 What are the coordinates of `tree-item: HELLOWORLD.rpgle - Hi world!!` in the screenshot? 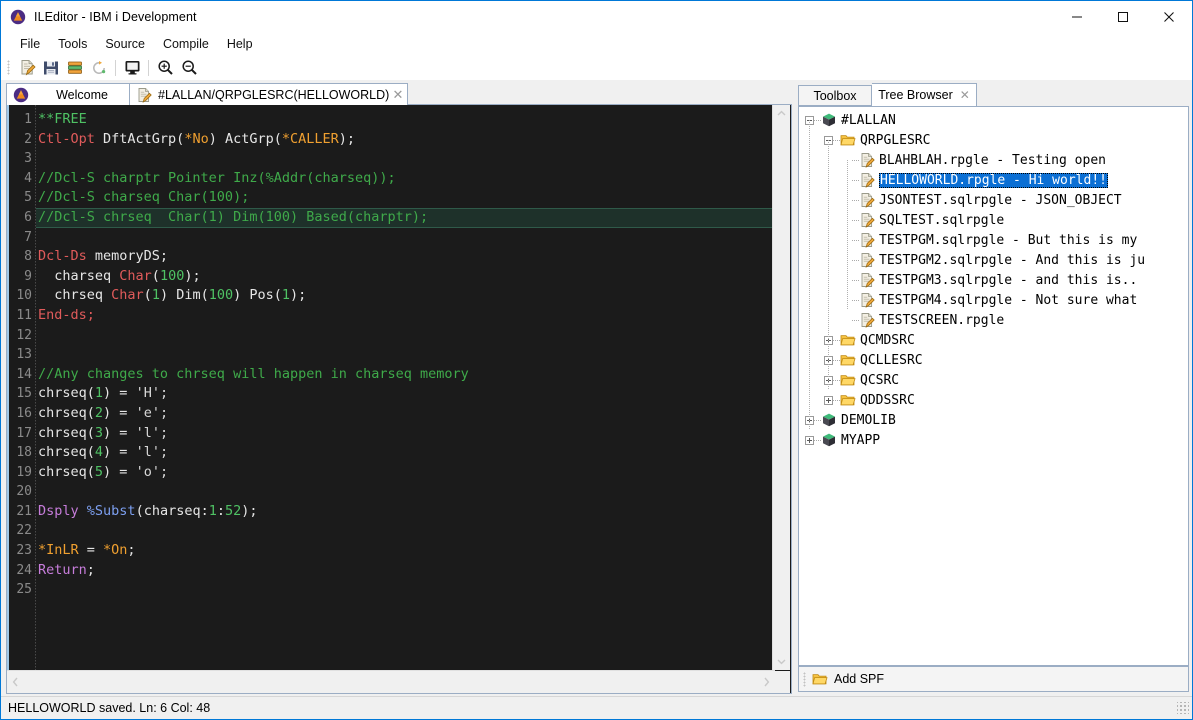 It's located at (993, 180).